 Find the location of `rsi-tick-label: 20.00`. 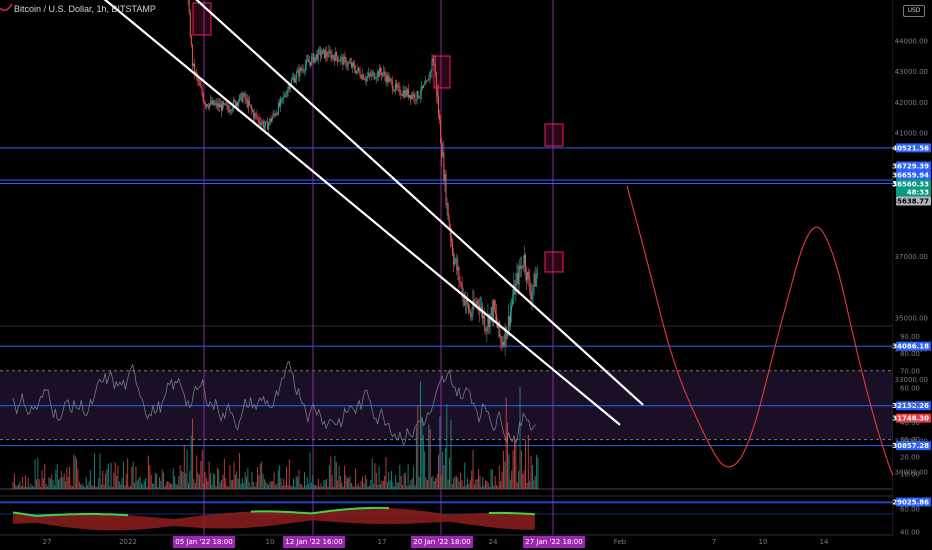

rsi-tick-label: 20.00 is located at coordinates (910, 457).